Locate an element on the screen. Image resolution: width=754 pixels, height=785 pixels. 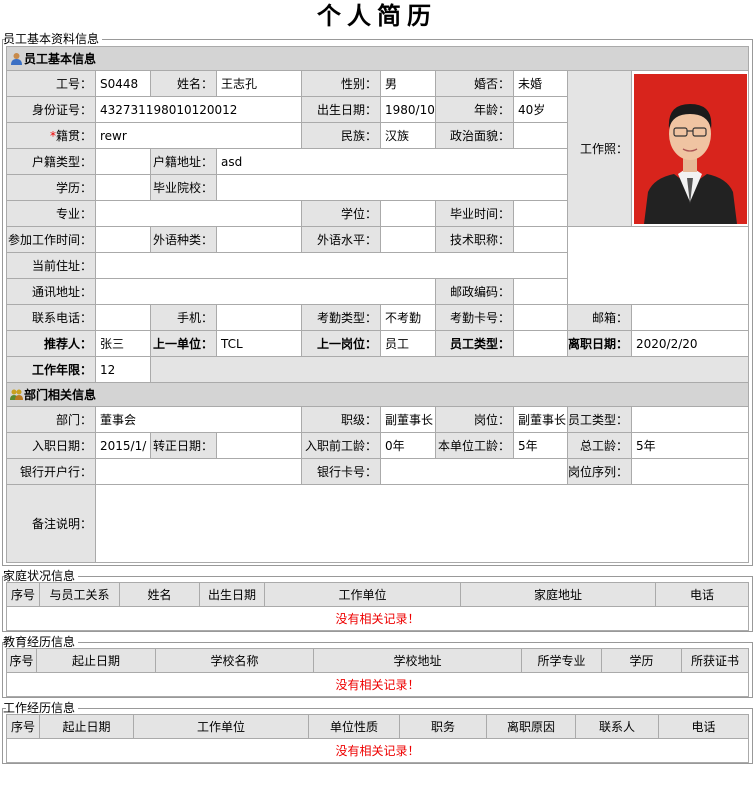
work-empty-message: 没有相关记录！ is located at coordinates (377, 750).